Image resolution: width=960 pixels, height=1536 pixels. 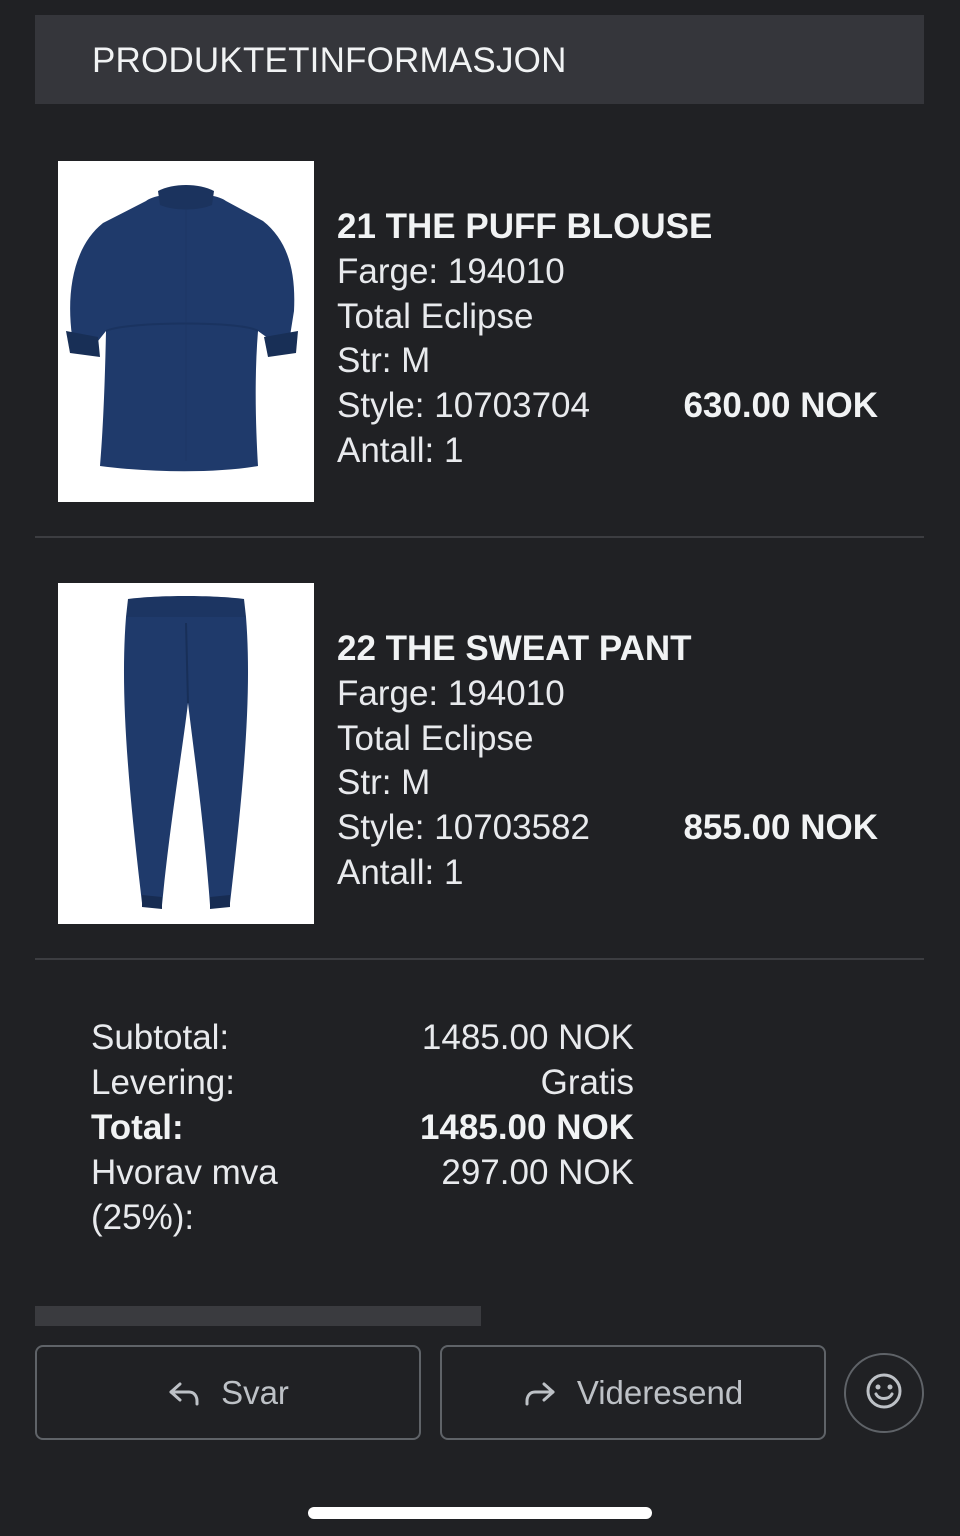 I want to click on pant-image, so click(x=186, y=753).